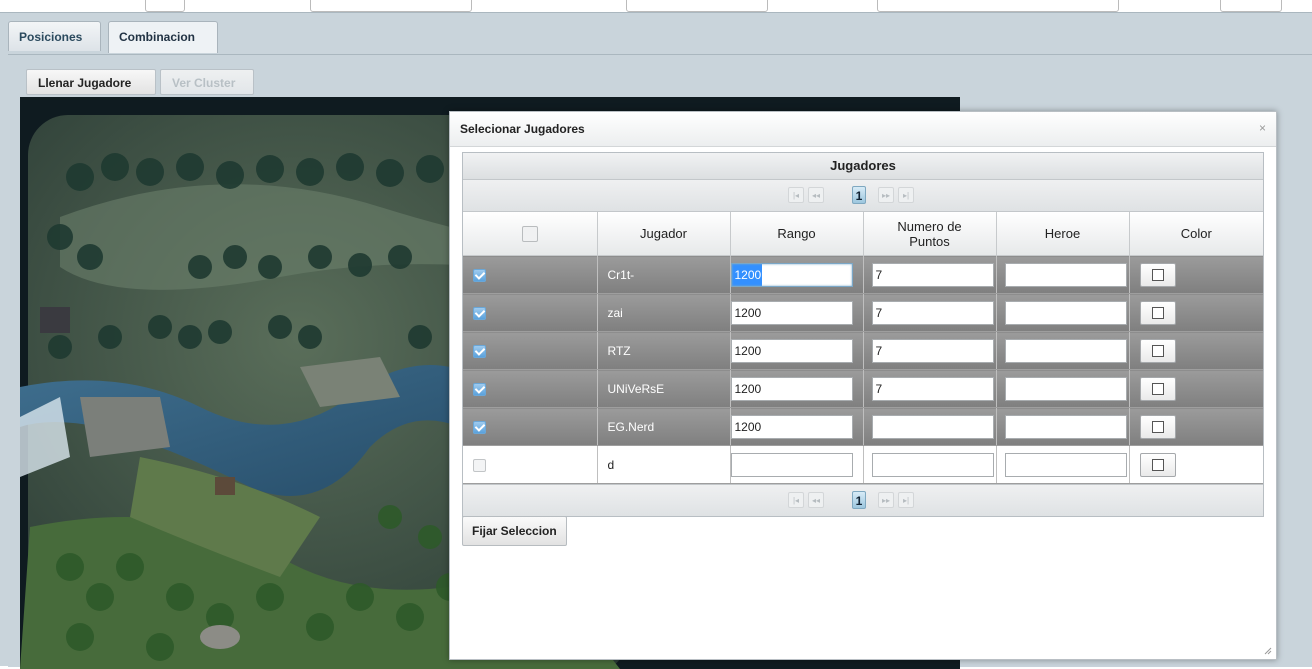  Describe the element at coordinates (664, 312) in the screenshot. I see `jugador-cell: zai` at that location.